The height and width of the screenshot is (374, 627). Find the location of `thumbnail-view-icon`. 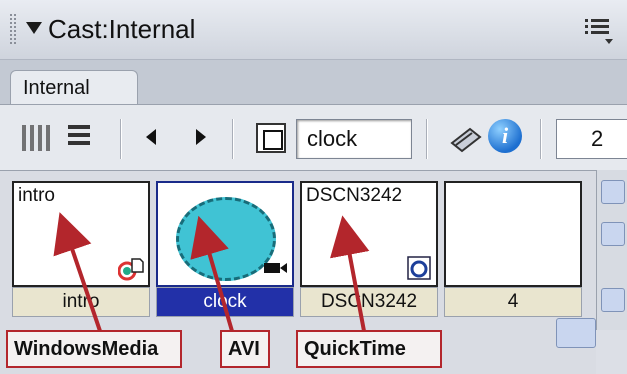

thumbnail-view-icon is located at coordinates (37, 138).